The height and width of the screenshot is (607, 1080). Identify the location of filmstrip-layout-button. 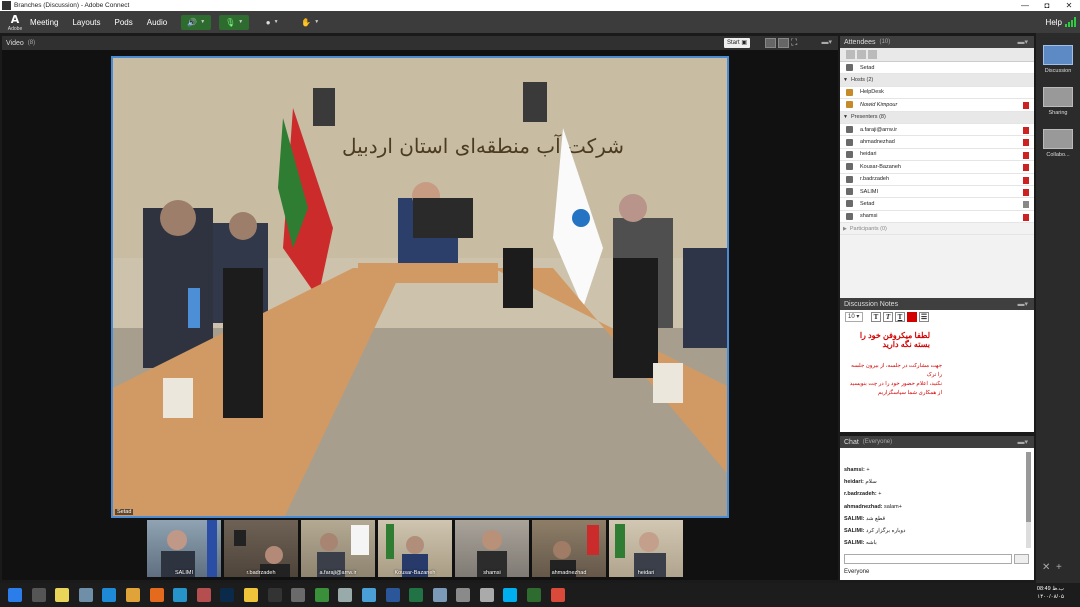
(783, 43).